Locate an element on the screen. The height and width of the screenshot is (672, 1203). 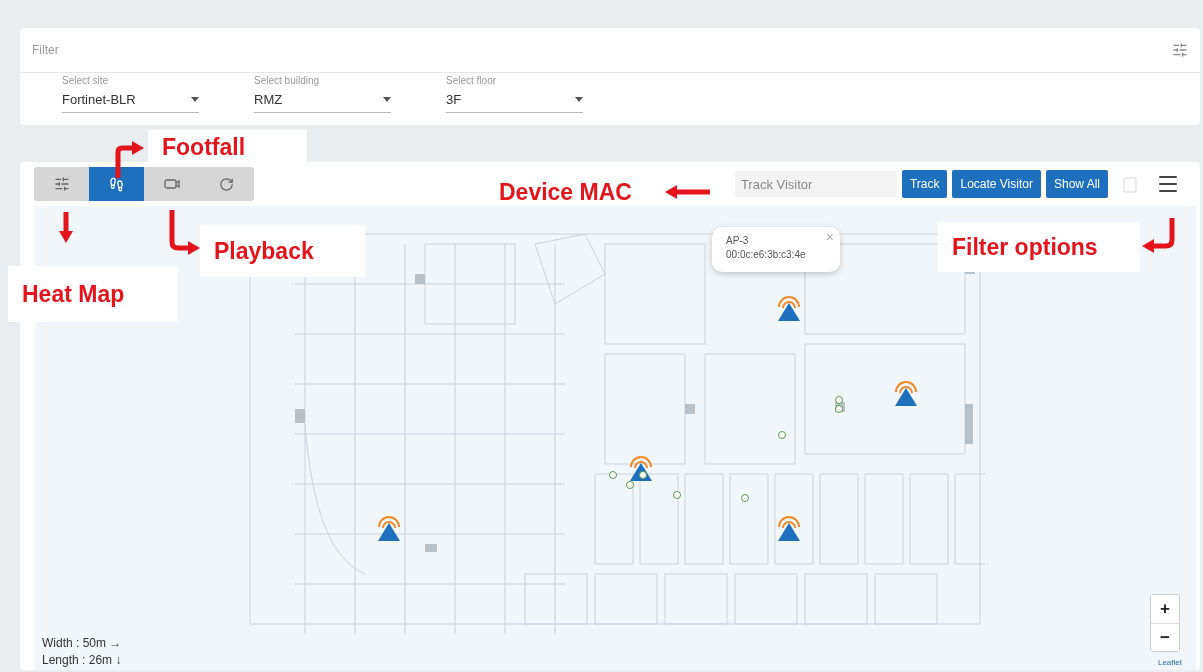
select-label: Select site is located at coordinates (86, 80).